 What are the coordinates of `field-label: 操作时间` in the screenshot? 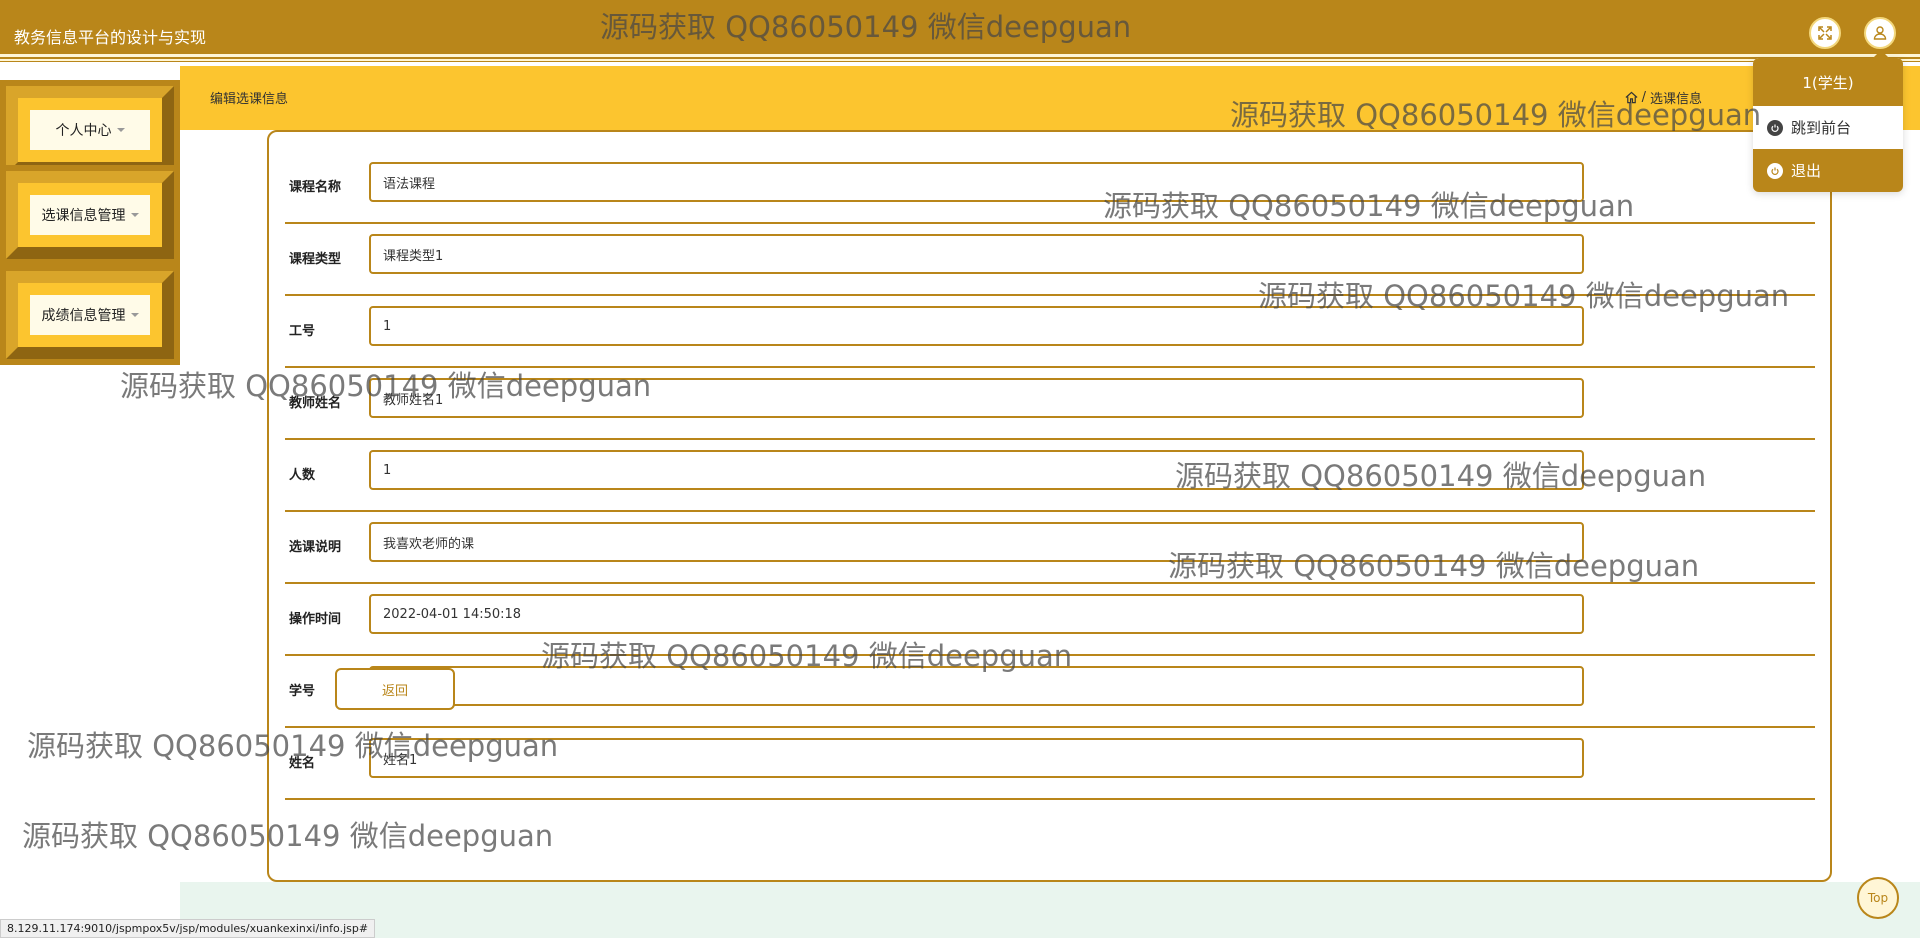 It's located at (315, 619).